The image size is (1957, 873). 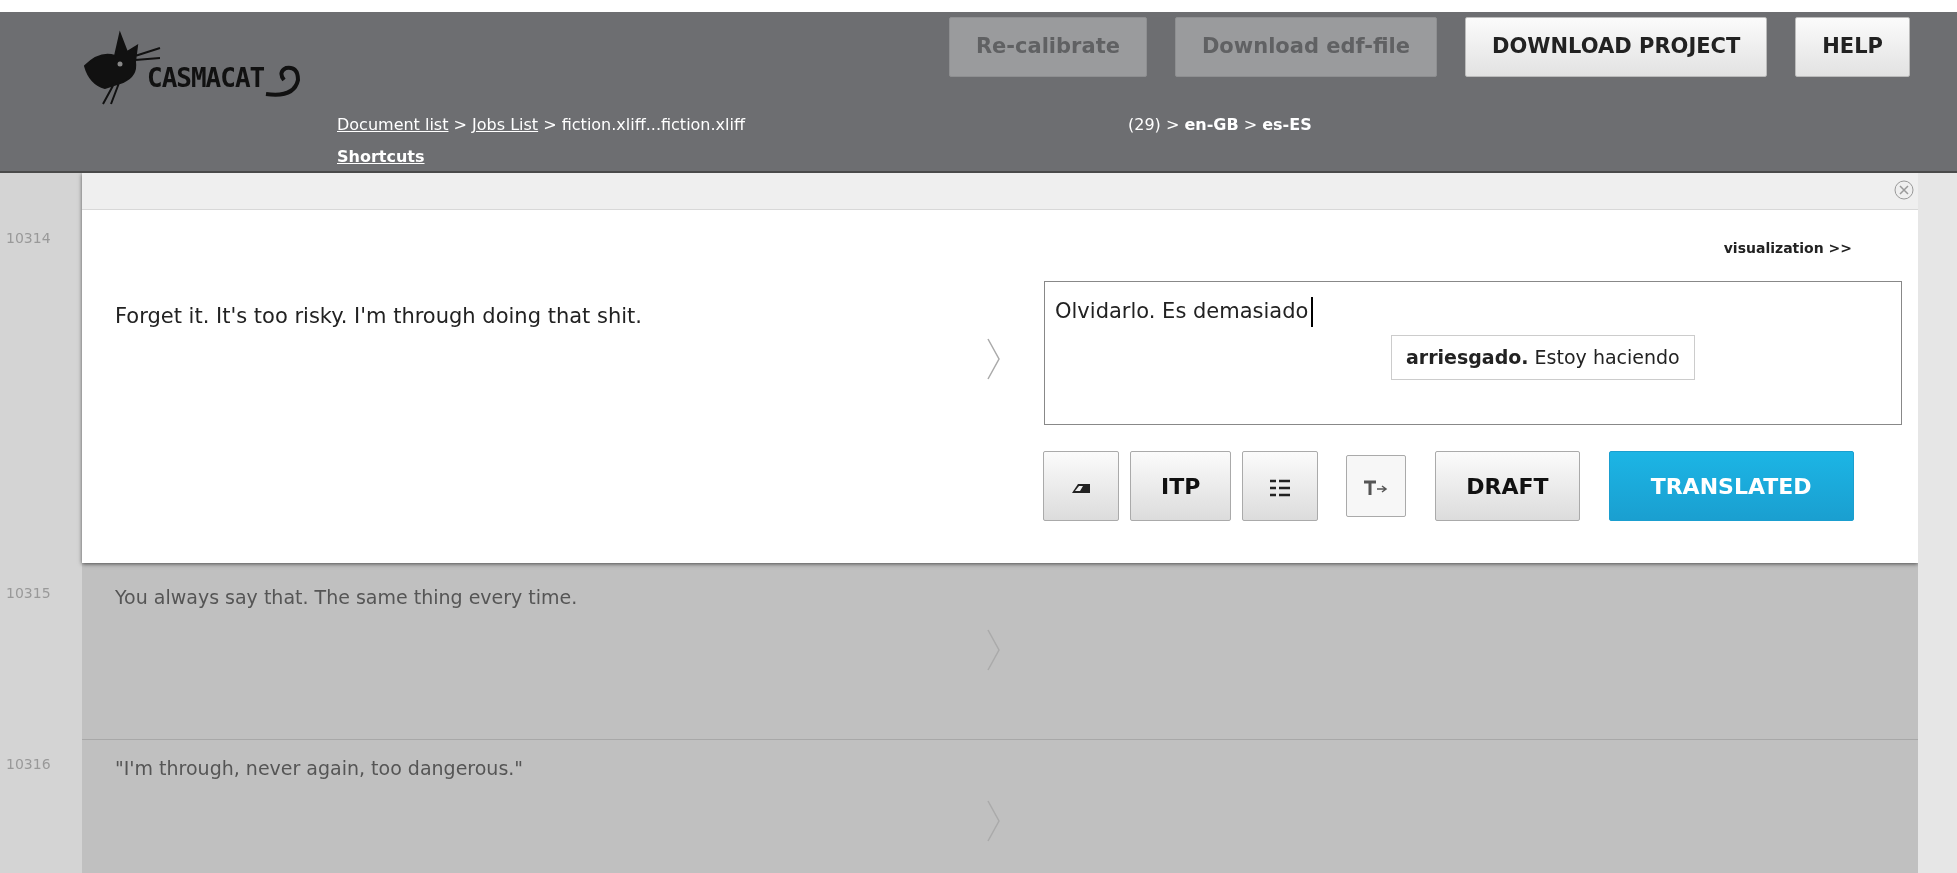 I want to click on source-text: Forget it. It's too risky. I'm through doing that shit., so click(x=378, y=316).